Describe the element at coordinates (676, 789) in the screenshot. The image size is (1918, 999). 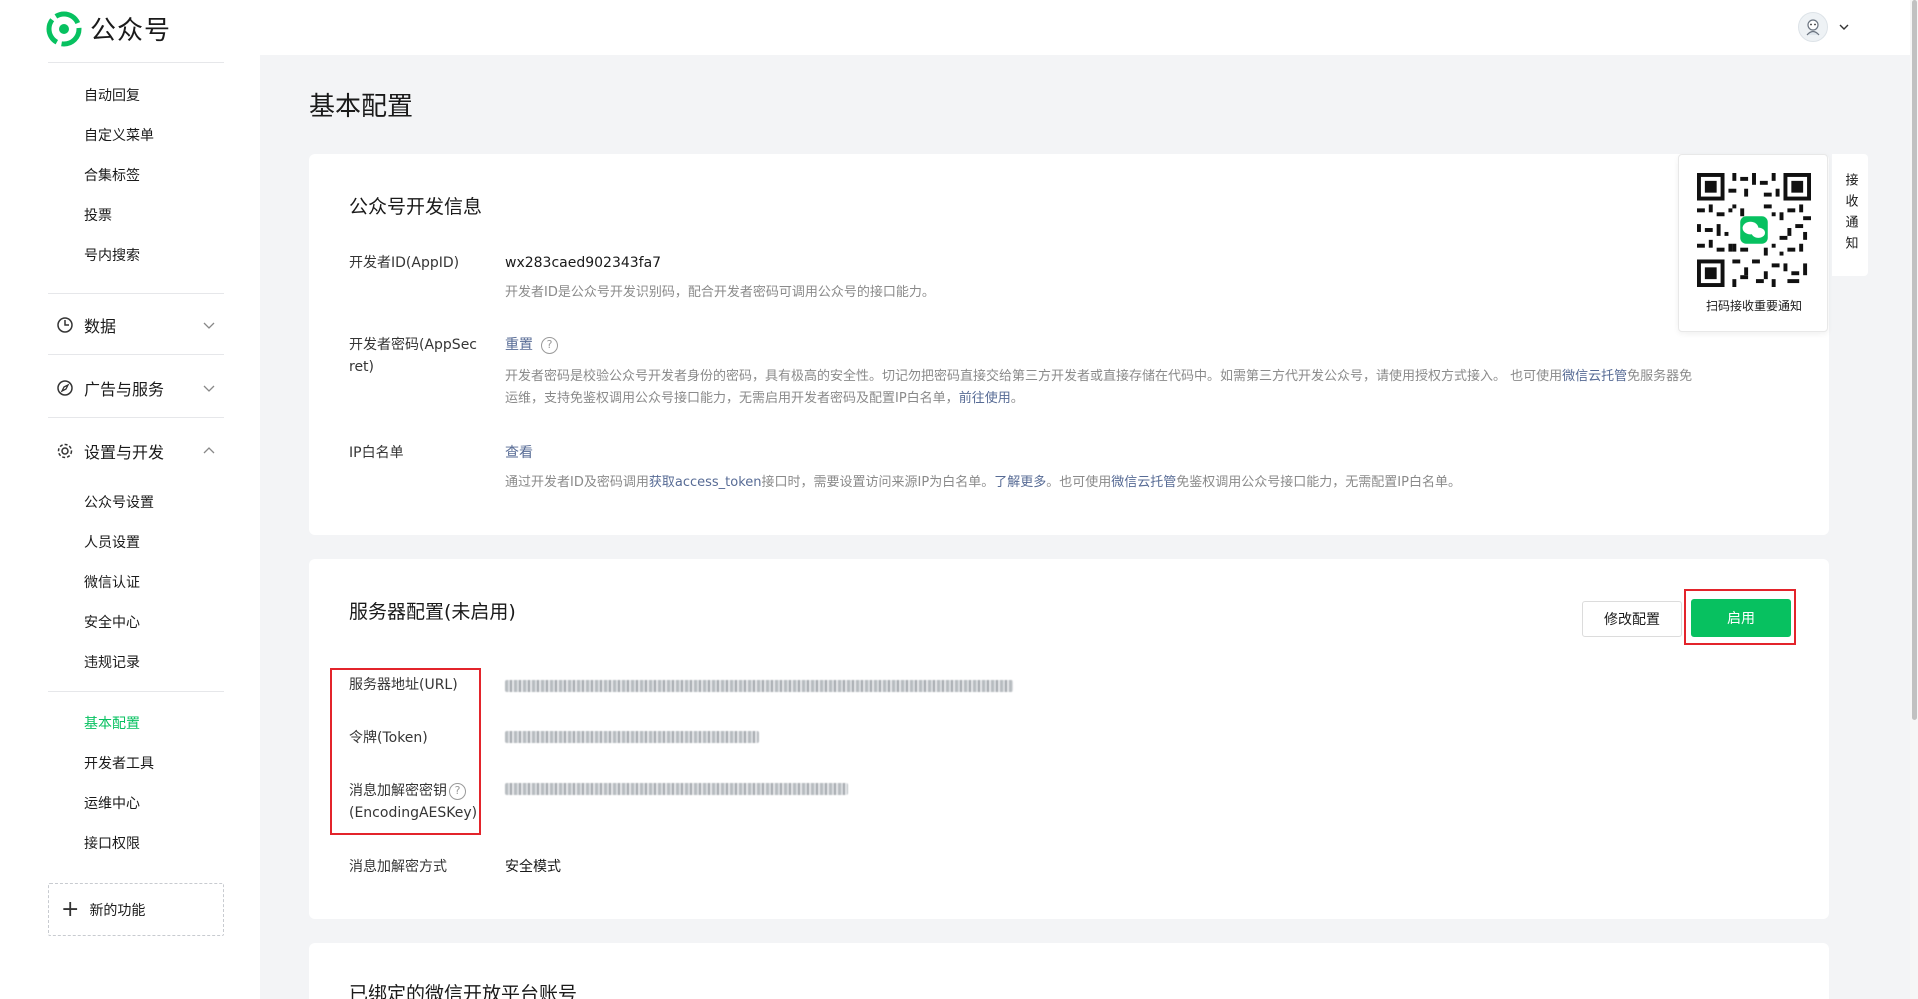
I see `aes-key-value-redacted` at that location.